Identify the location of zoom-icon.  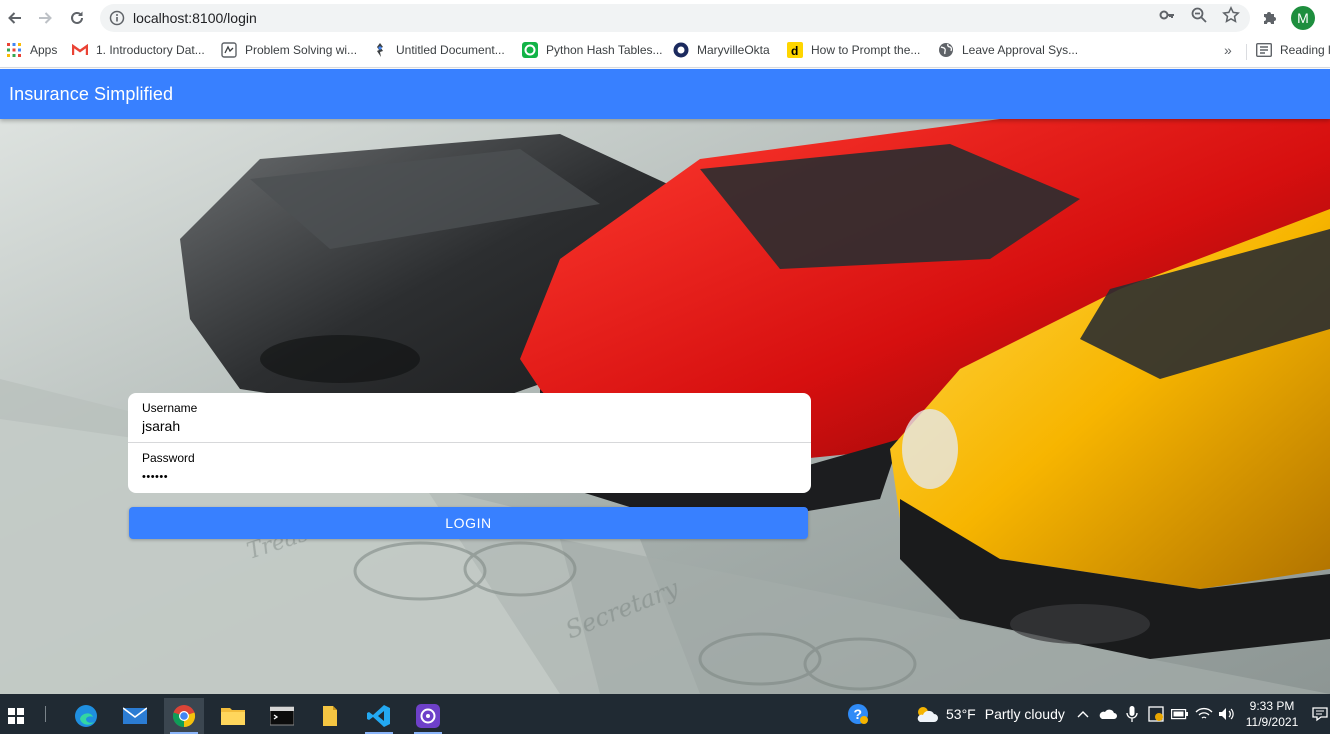
(1199, 15).